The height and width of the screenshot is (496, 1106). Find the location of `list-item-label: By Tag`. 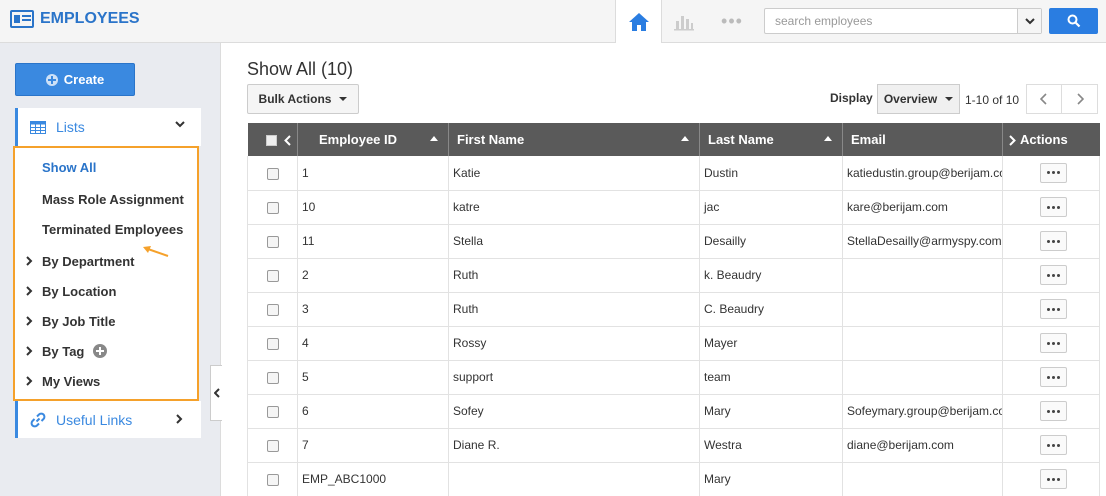

list-item-label: By Tag is located at coordinates (63, 351).